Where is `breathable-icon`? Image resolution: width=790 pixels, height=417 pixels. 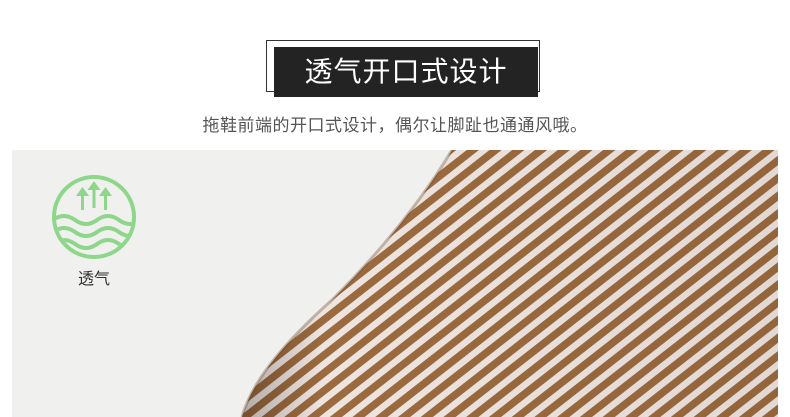
breathable-icon is located at coordinates (94, 217).